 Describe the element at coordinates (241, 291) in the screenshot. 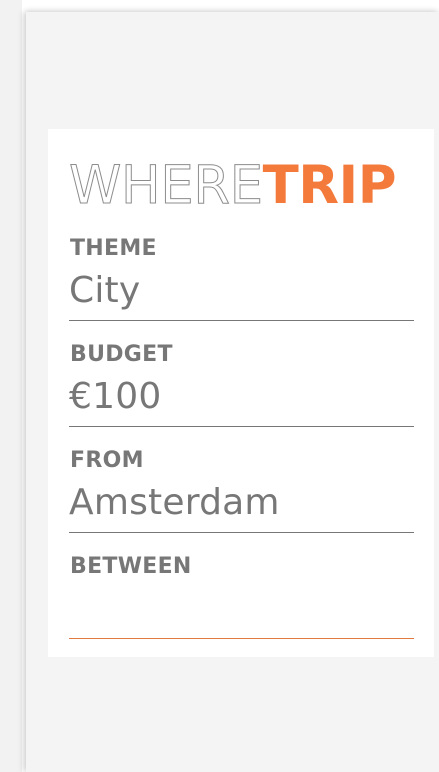

I see `theme-input: City` at that location.